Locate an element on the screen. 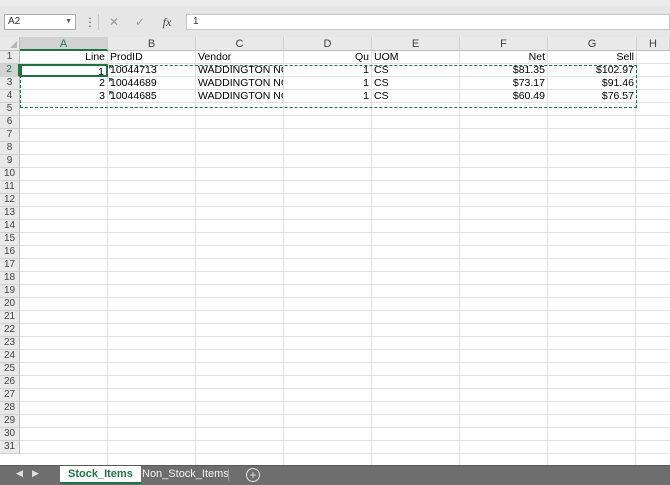 This screenshot has width=670, height=485. table-cell: 3 is located at coordinates (64, 96).